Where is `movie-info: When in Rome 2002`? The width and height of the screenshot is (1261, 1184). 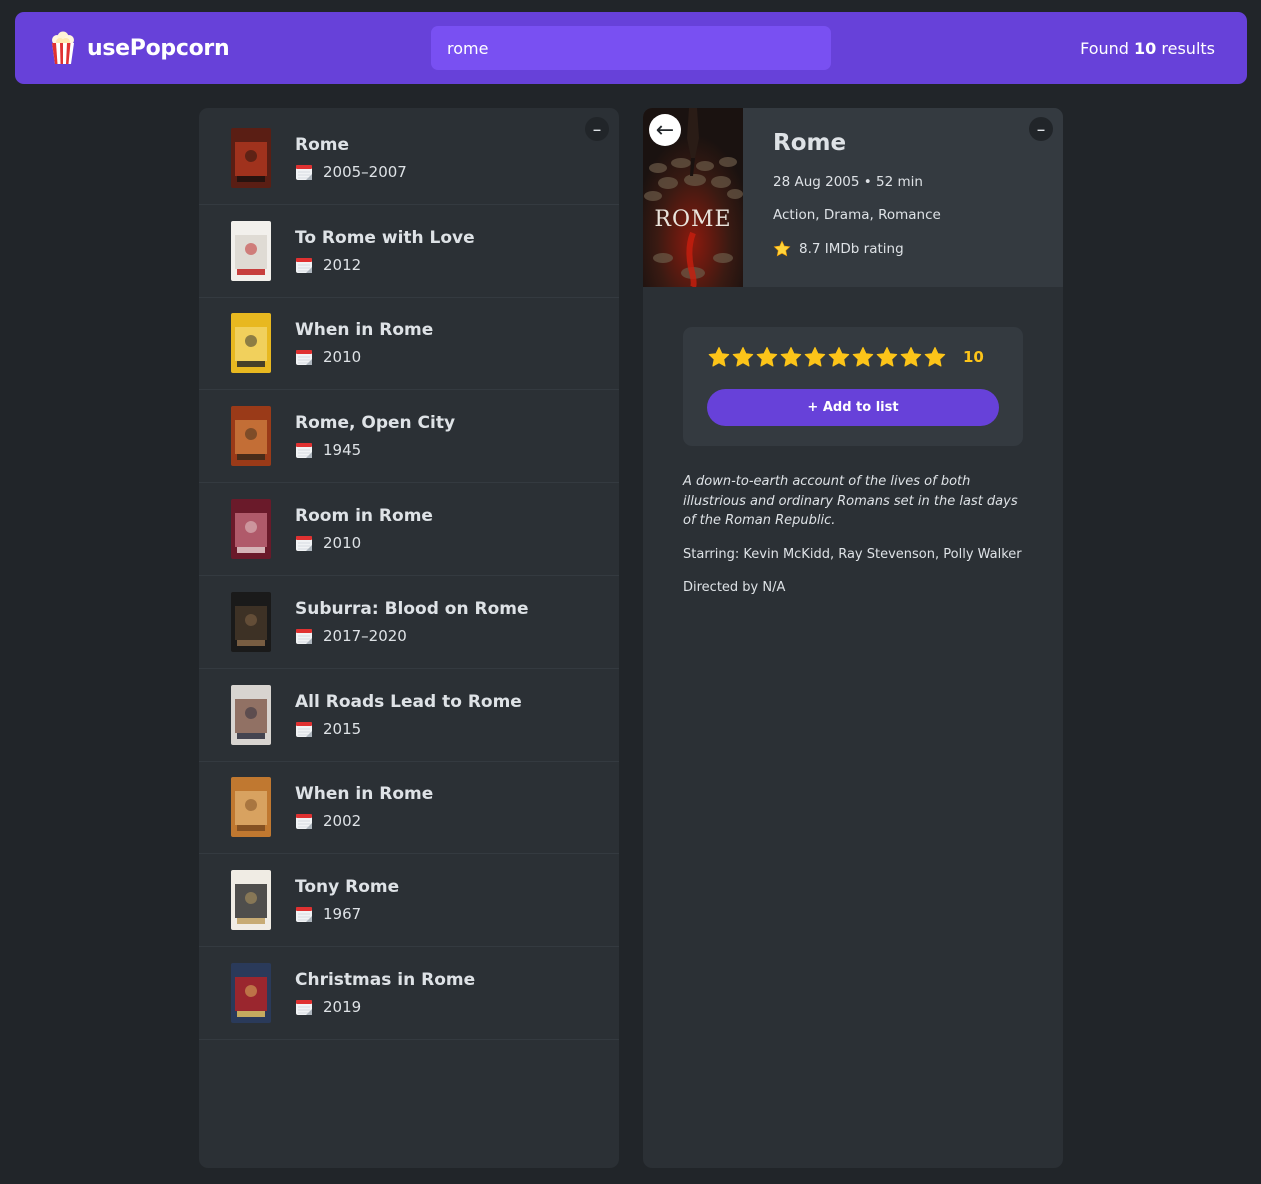 movie-info: When in Rome 2002 is located at coordinates (364, 807).